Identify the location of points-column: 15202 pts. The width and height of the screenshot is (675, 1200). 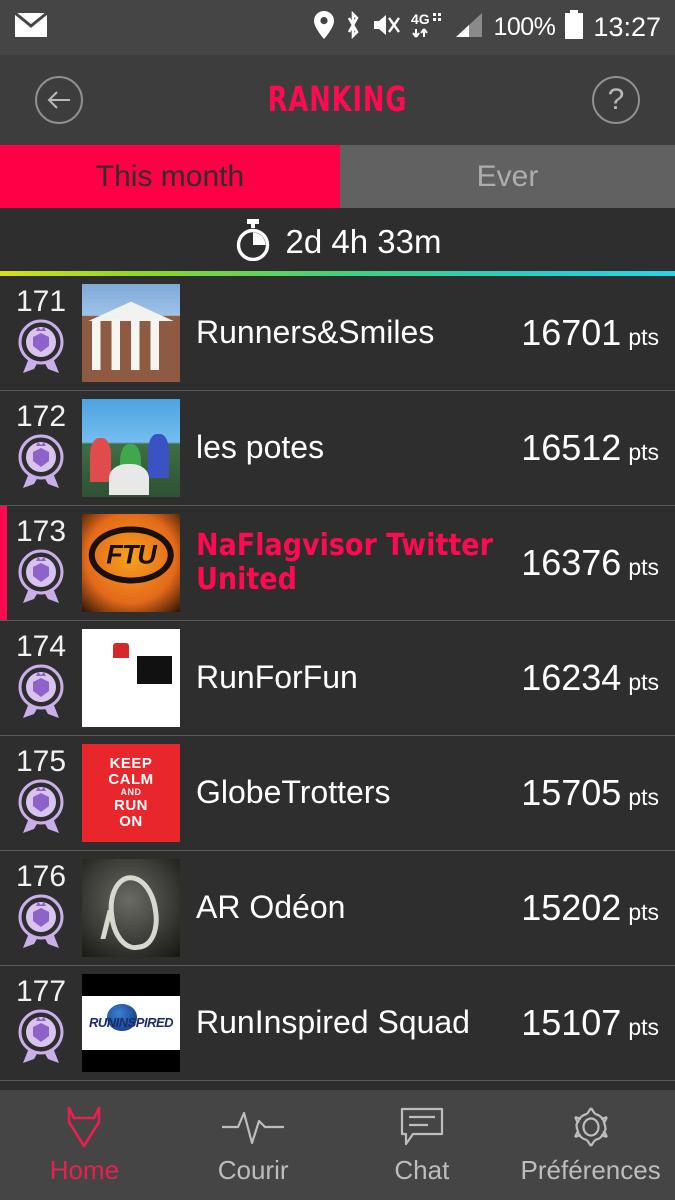
(598, 908).